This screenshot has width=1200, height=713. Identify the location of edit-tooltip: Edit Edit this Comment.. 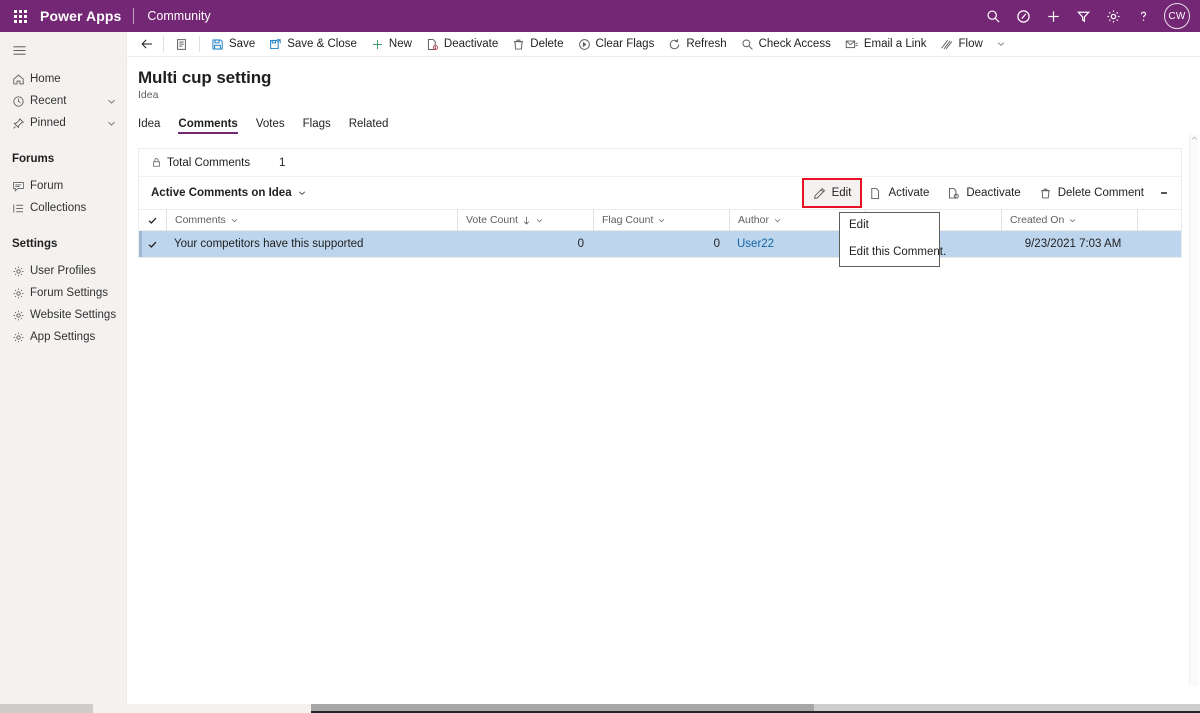
(893, 239).